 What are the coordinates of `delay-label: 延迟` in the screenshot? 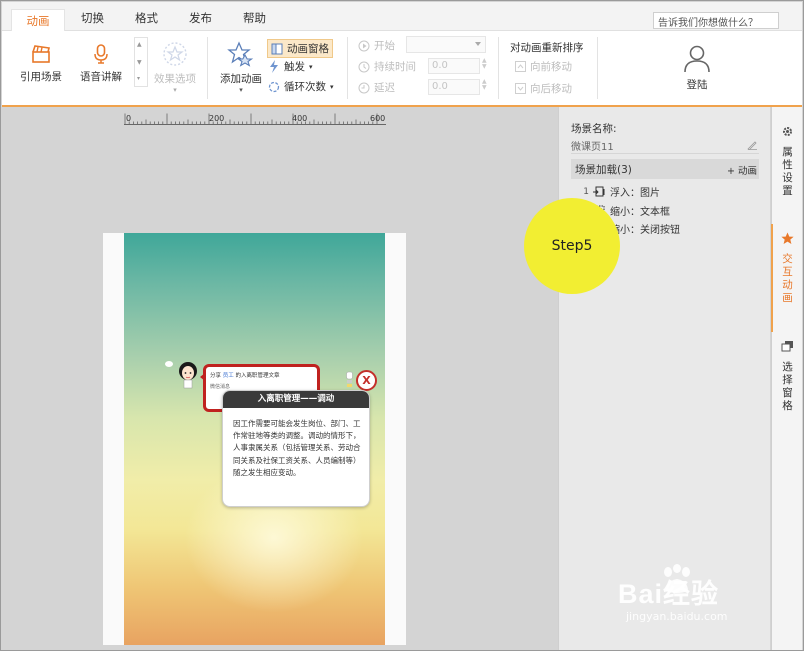 It's located at (384, 88).